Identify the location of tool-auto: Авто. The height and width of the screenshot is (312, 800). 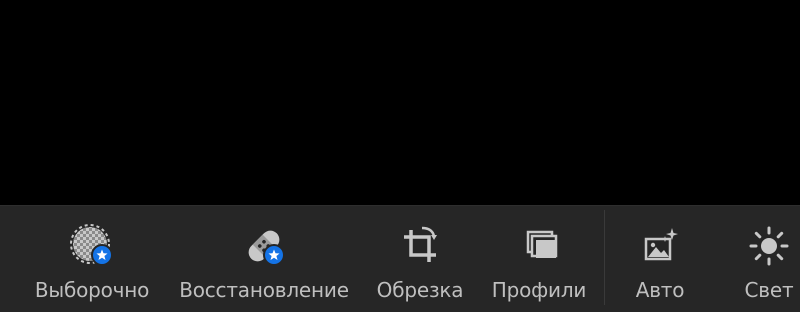
(660, 259).